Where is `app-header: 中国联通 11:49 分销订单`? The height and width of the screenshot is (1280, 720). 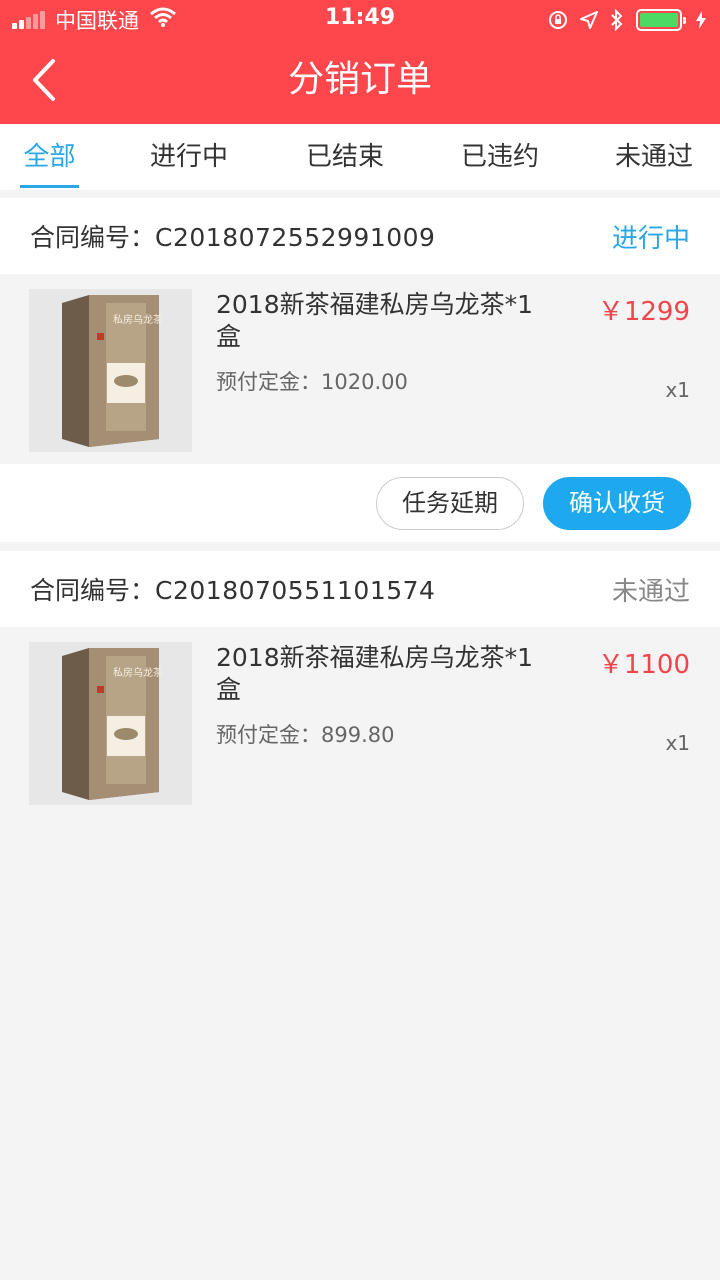 app-header: 中国联通 11:49 分销订单 is located at coordinates (360, 62).